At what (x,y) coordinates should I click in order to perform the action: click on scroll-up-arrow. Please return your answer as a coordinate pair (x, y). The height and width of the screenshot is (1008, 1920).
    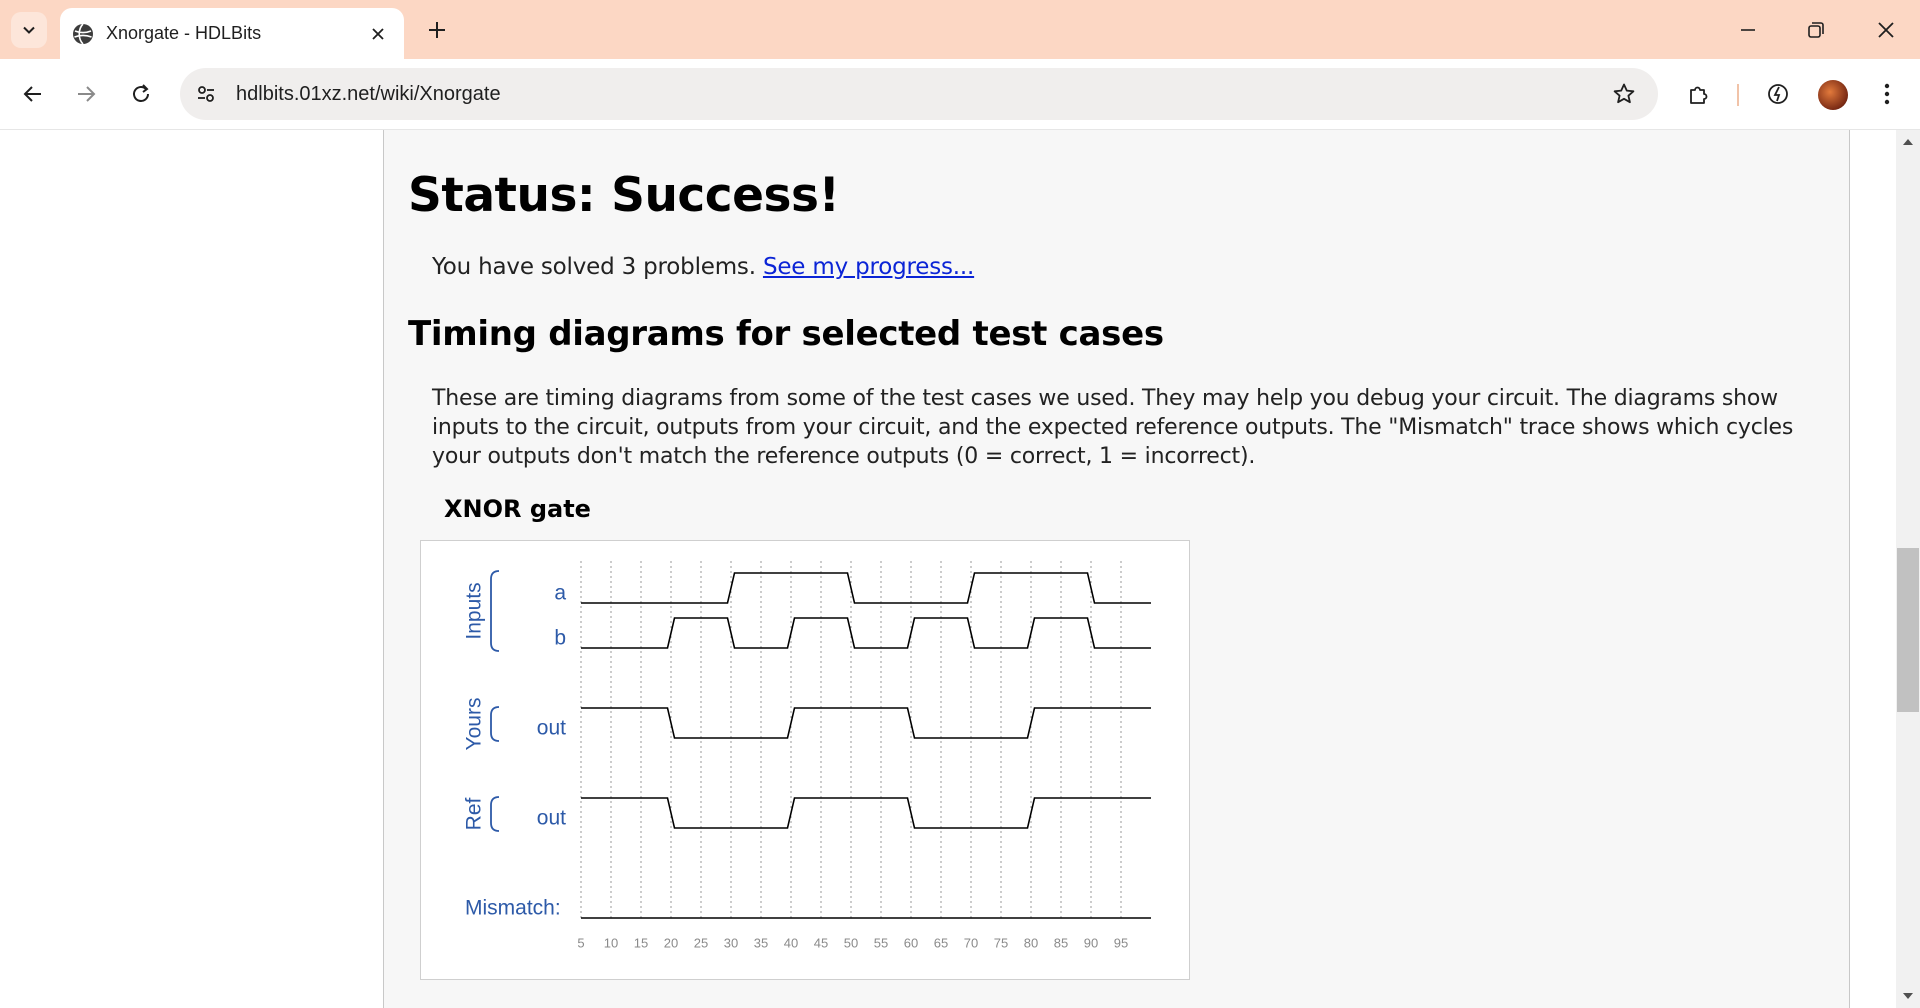
    Looking at the image, I should click on (1908, 142).